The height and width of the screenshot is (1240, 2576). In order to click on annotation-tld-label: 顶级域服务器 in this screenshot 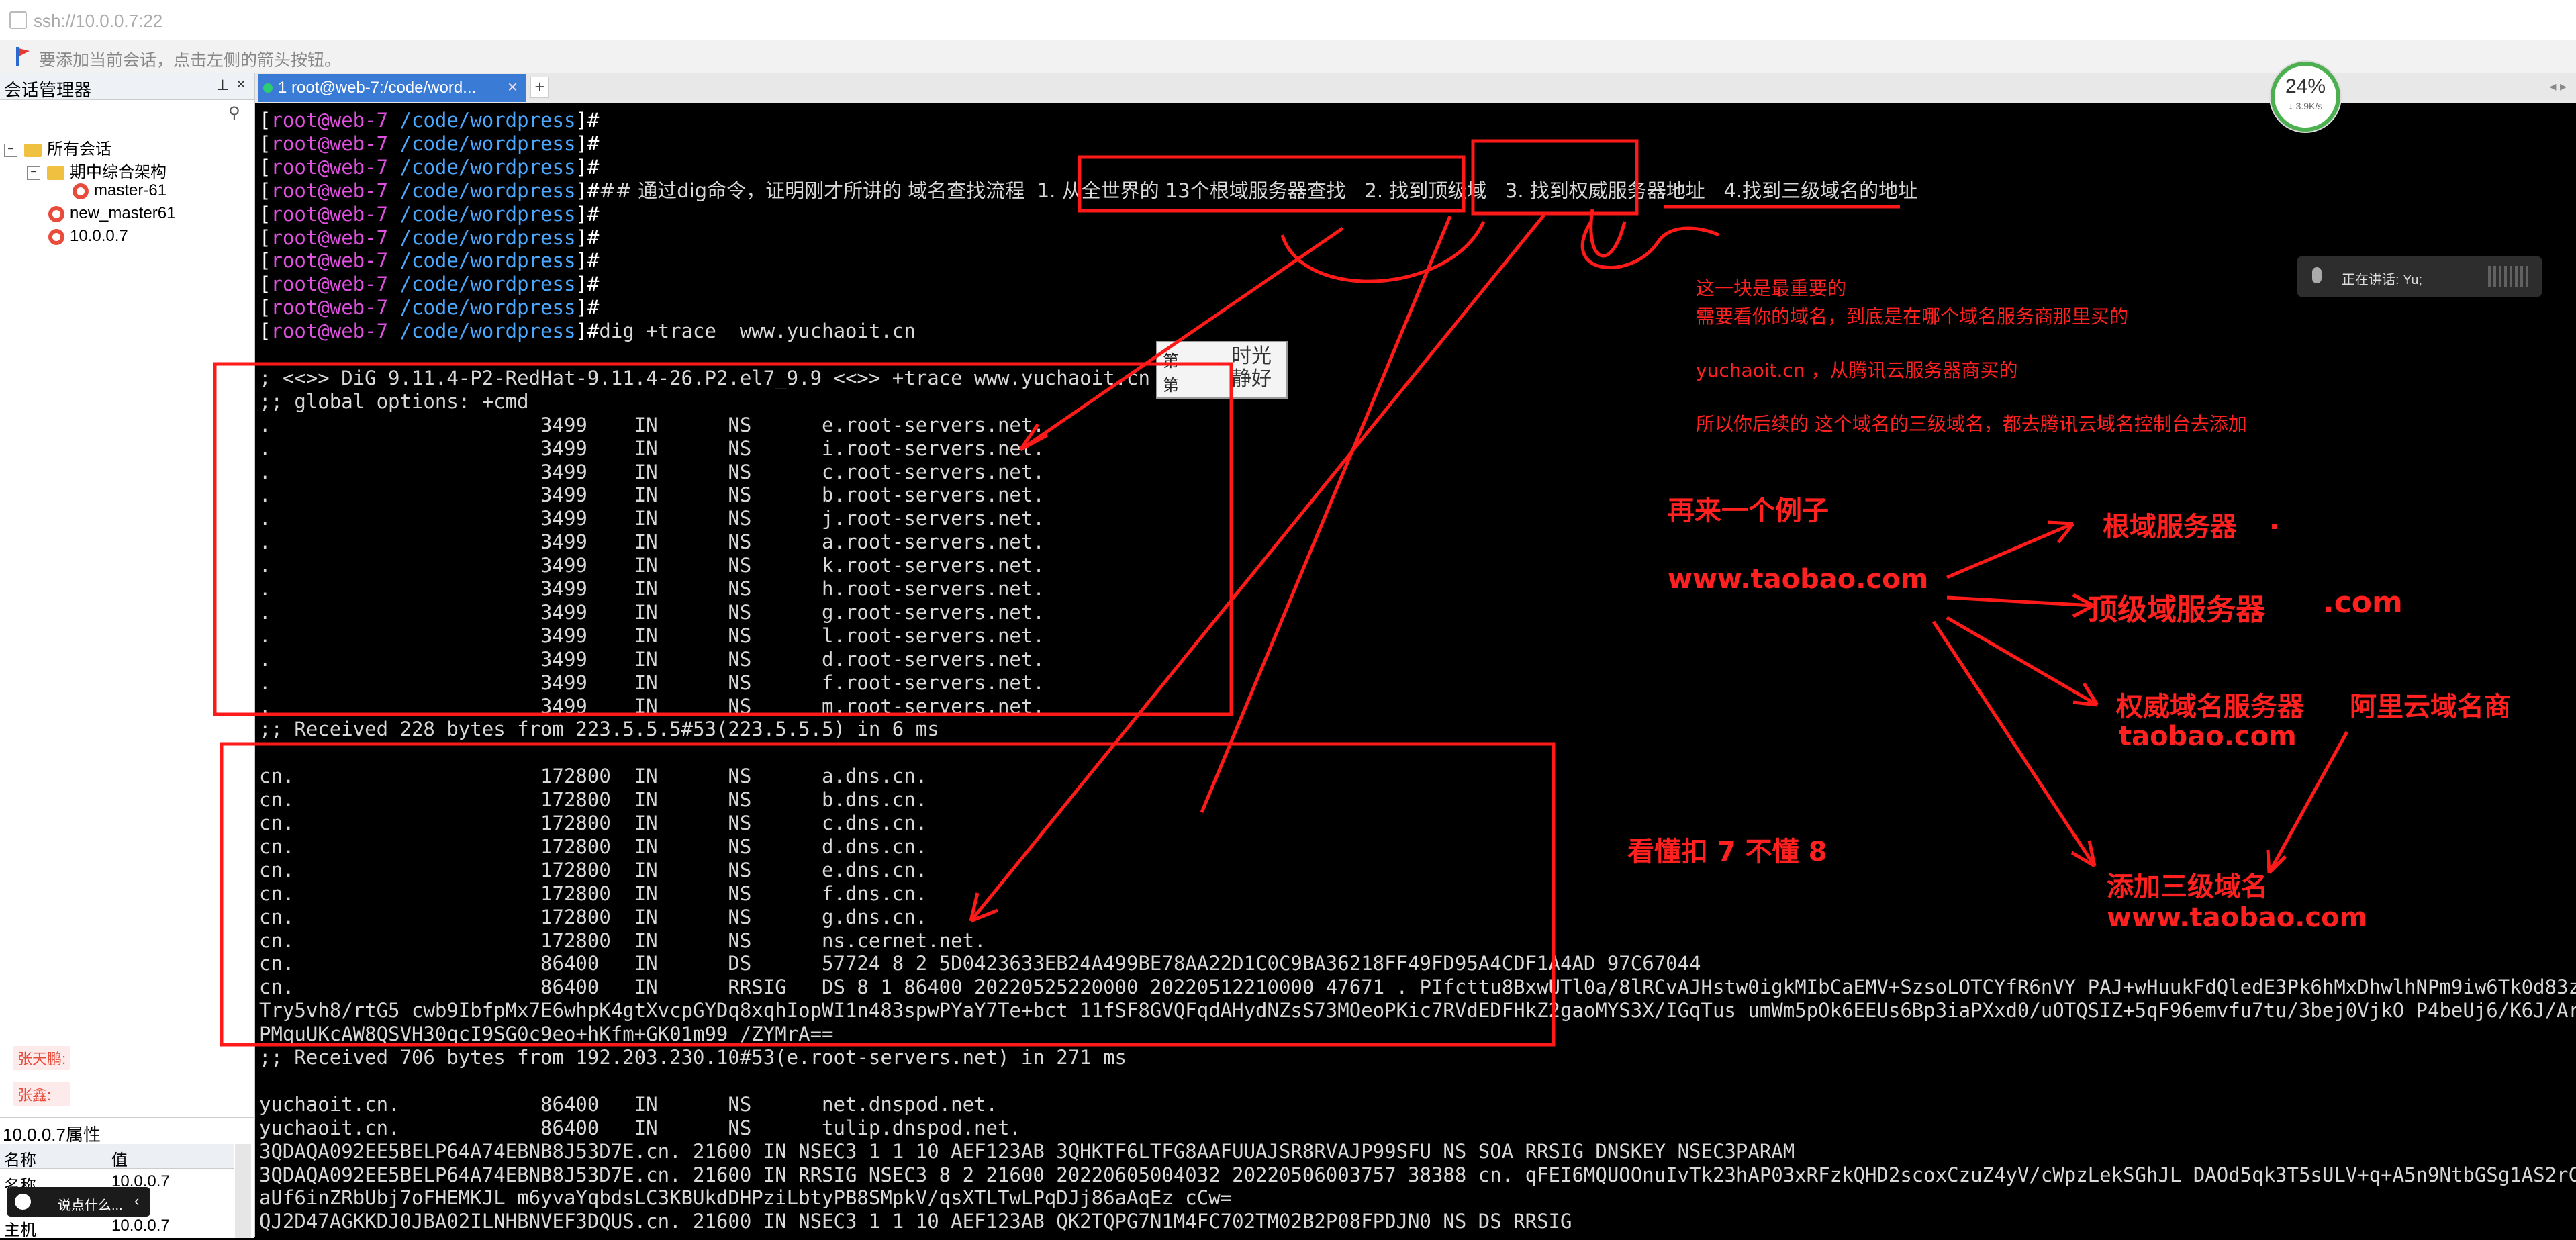, I will do `click(2176, 610)`.